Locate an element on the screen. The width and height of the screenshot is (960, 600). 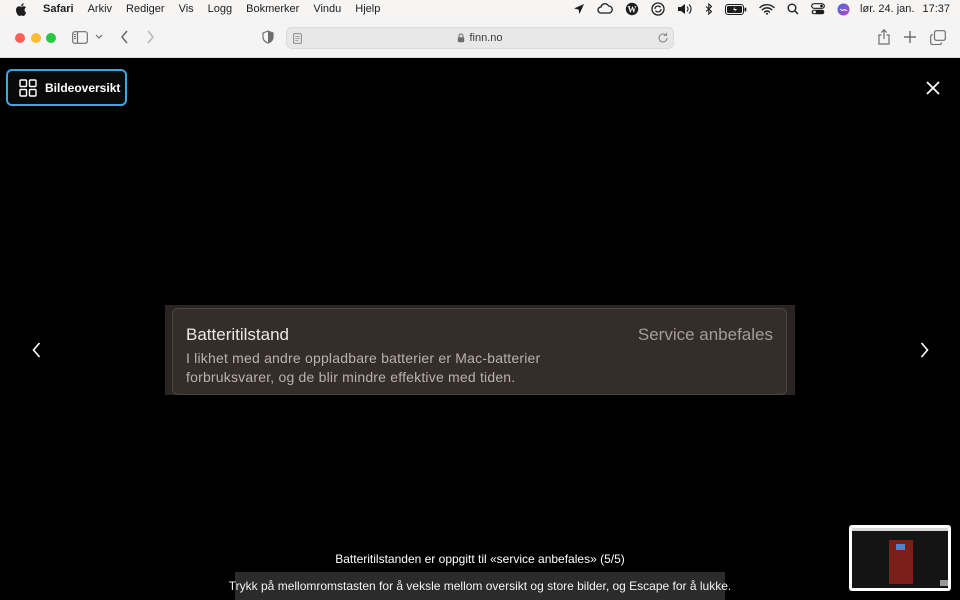
menu-app-name: Safari is located at coordinates (58, 9).